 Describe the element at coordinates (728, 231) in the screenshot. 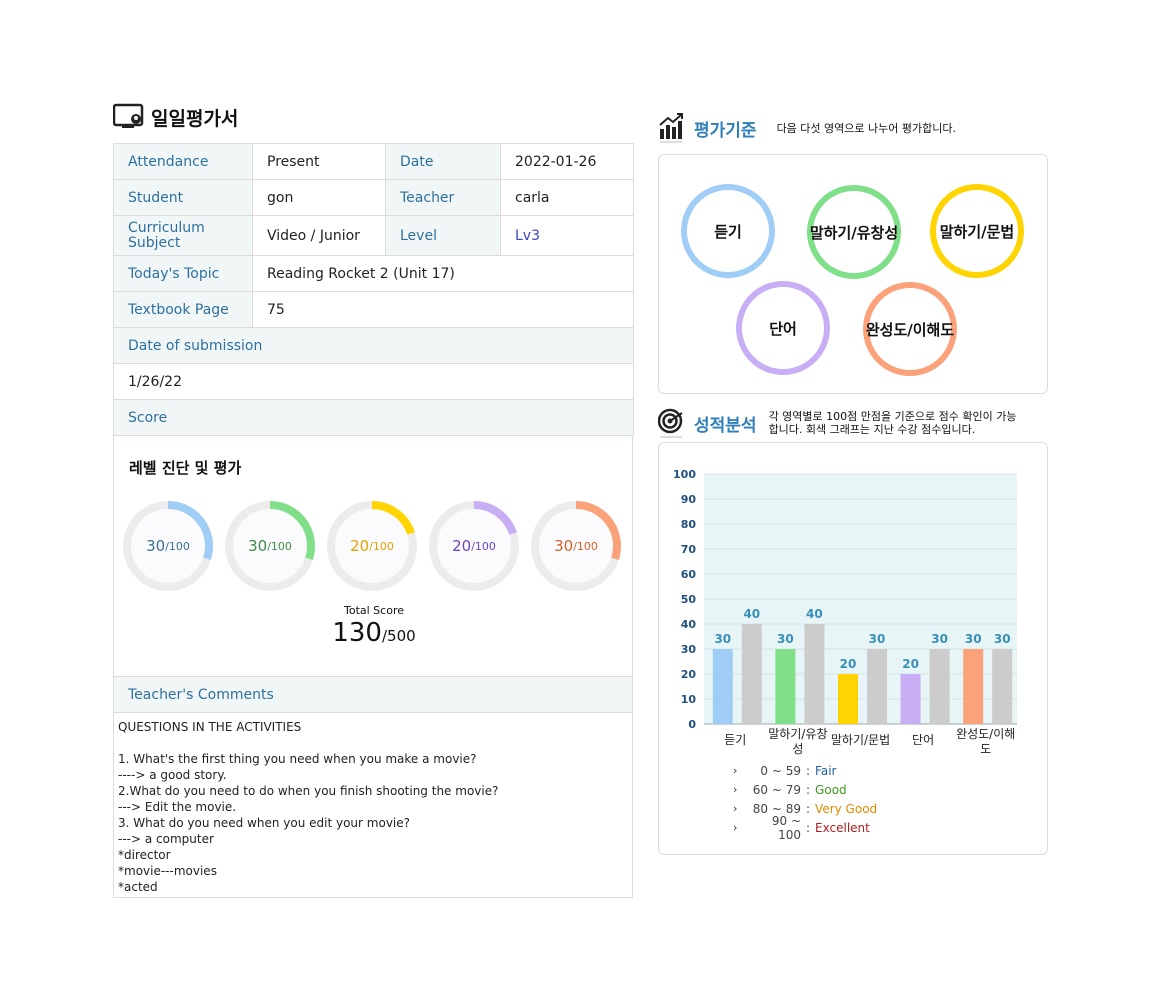

I see `criteria-ring: 듣기` at that location.